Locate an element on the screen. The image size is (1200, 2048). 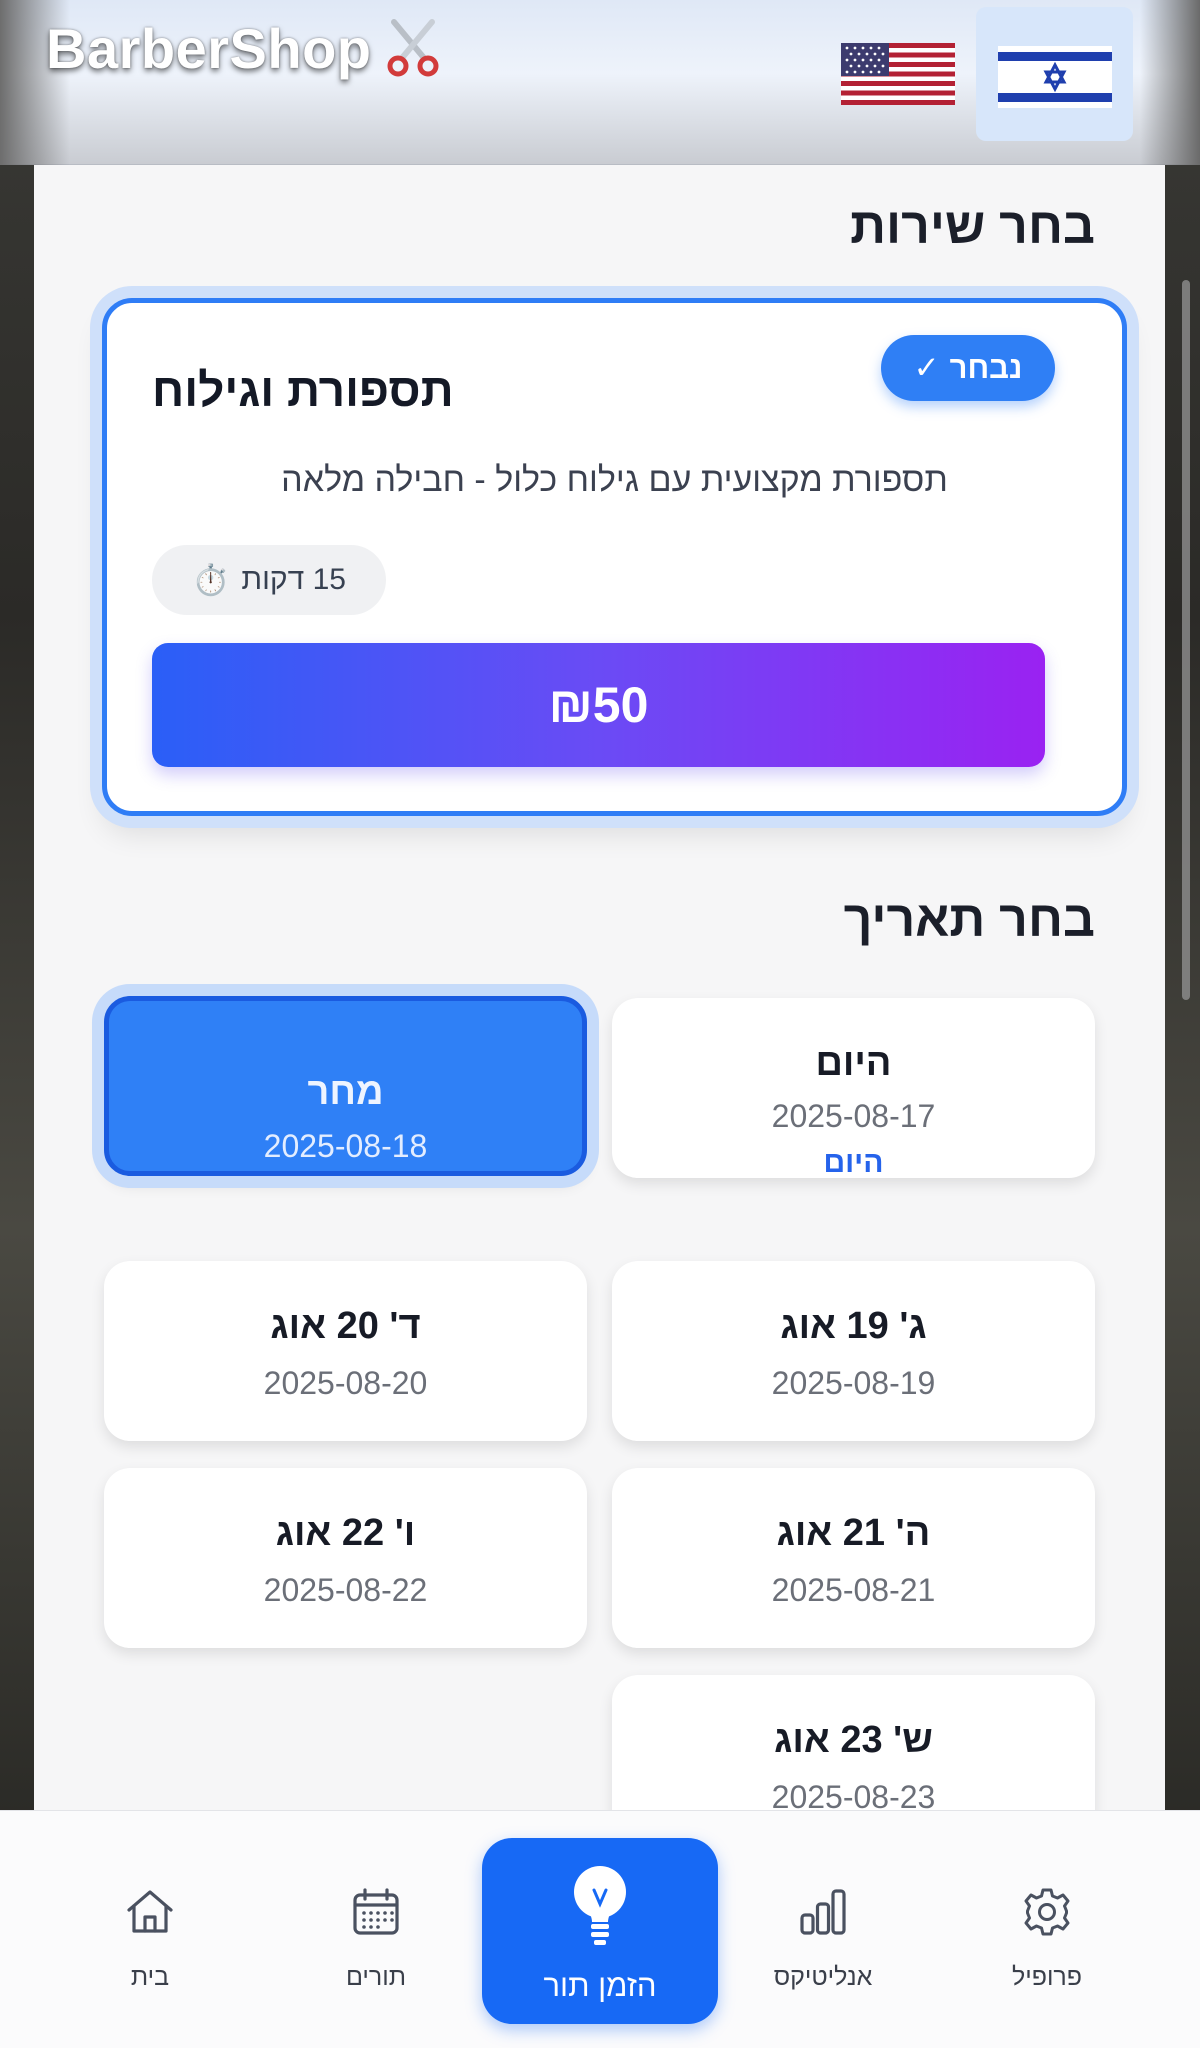
nav-profile: פרופיל is located at coordinates (1047, 1929).